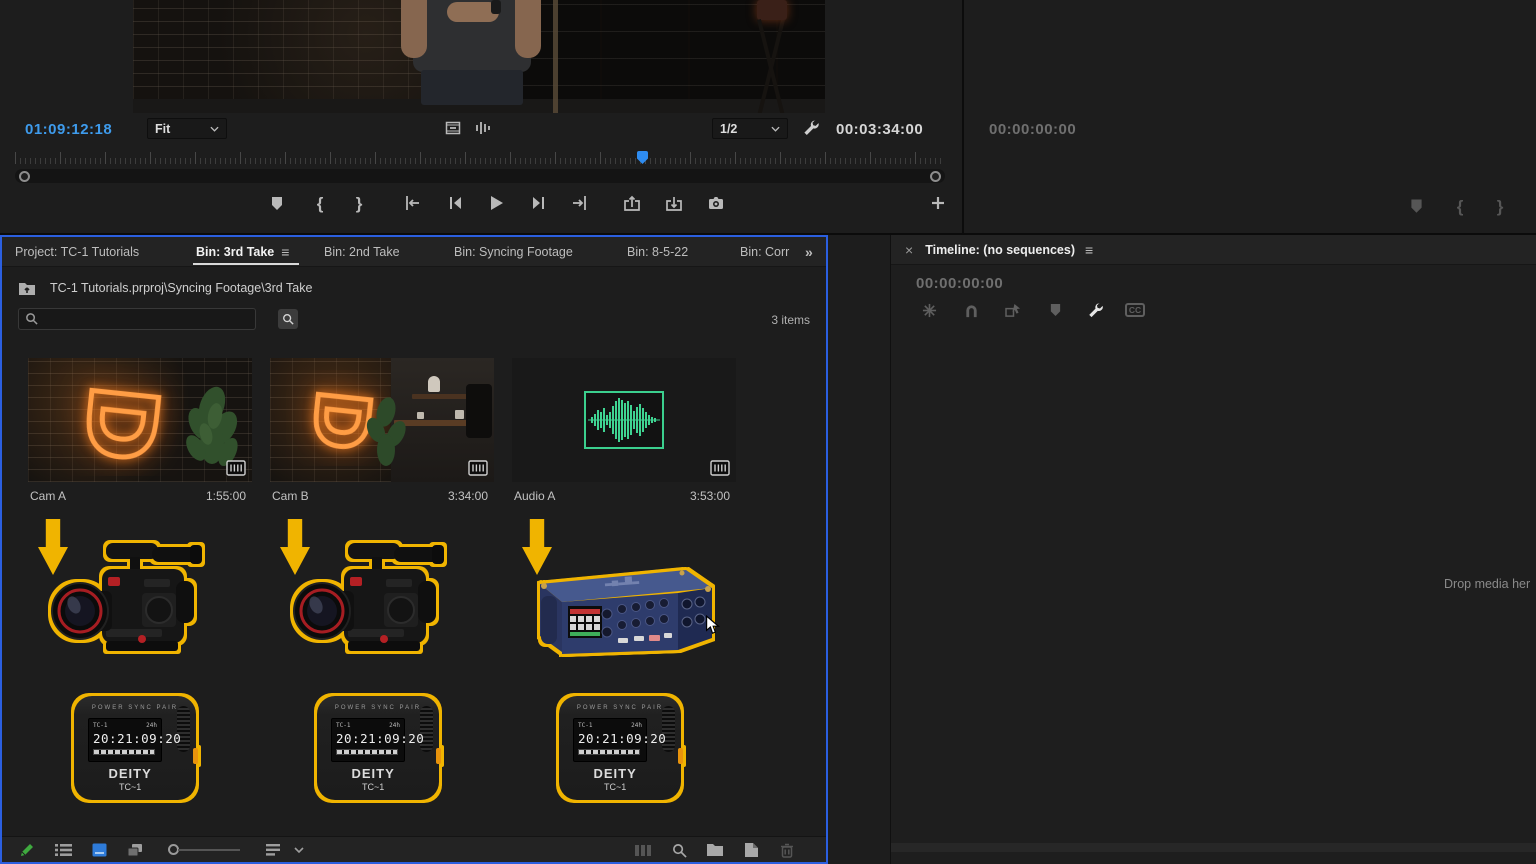  Describe the element at coordinates (712, 625) in the screenshot. I see `mouse-cursor` at that location.